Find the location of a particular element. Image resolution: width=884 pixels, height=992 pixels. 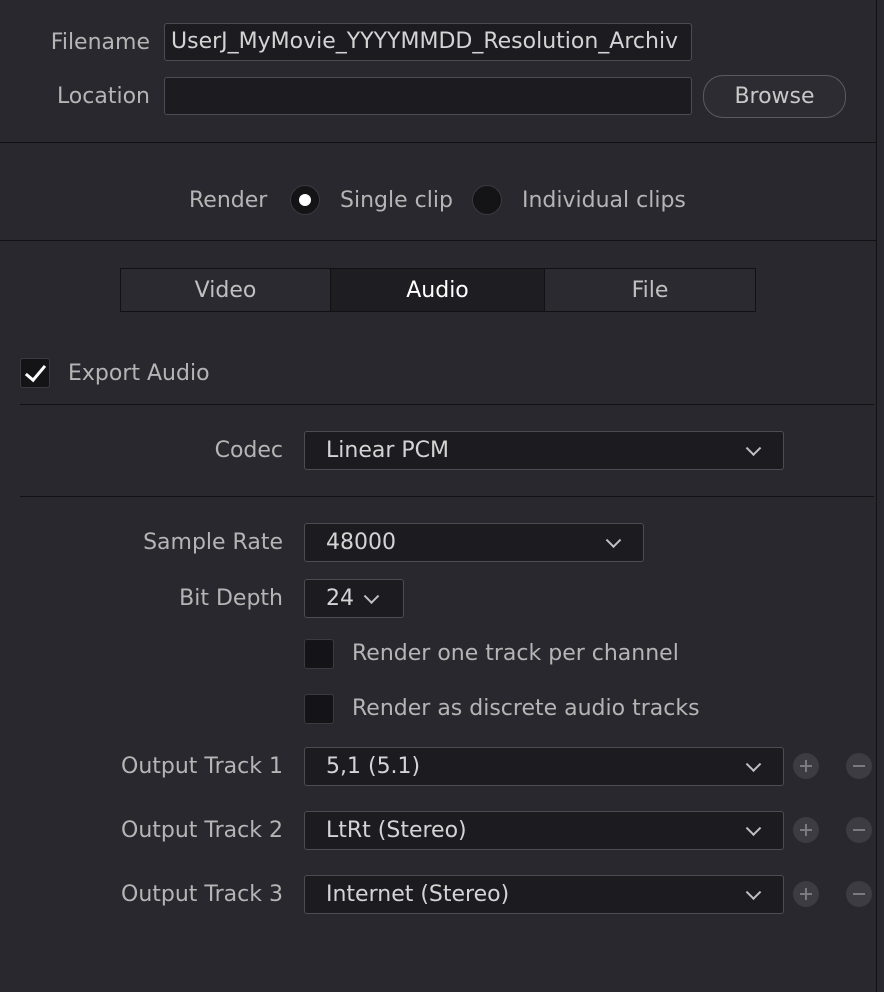

sample-rate-select: 48000 is located at coordinates (474, 542).